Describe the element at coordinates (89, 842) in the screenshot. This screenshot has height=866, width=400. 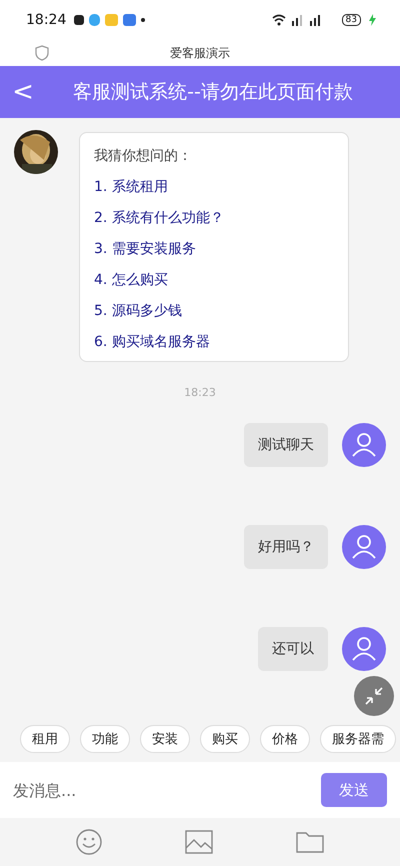
I see `emoji-icon` at that location.